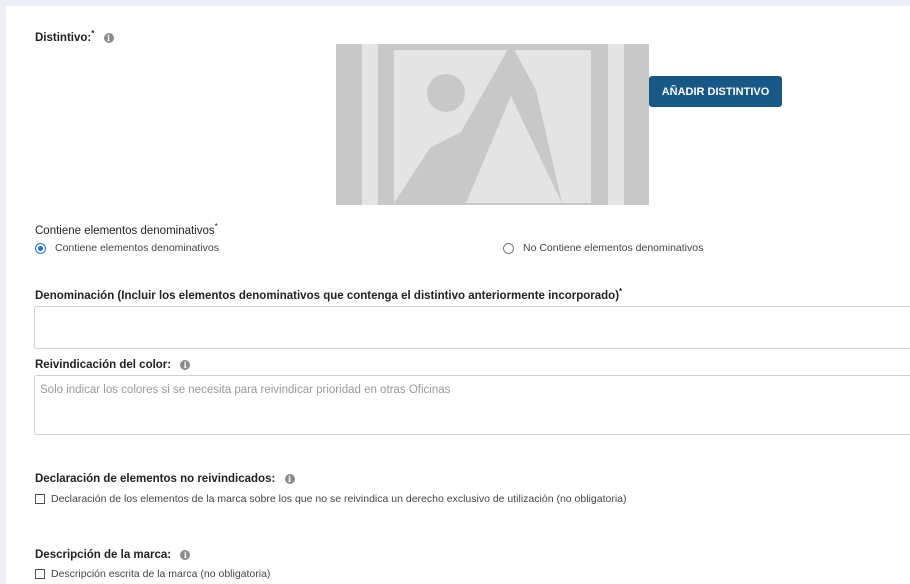 This screenshot has height=584, width=910. I want to click on denominacion-input, so click(472, 327).